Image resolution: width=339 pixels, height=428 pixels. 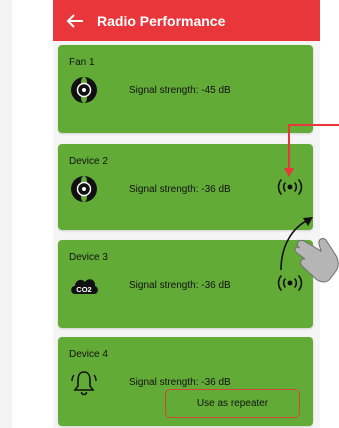 What do you see at coordinates (88, 354) in the screenshot?
I see `device-name: Device 4` at bounding box center [88, 354].